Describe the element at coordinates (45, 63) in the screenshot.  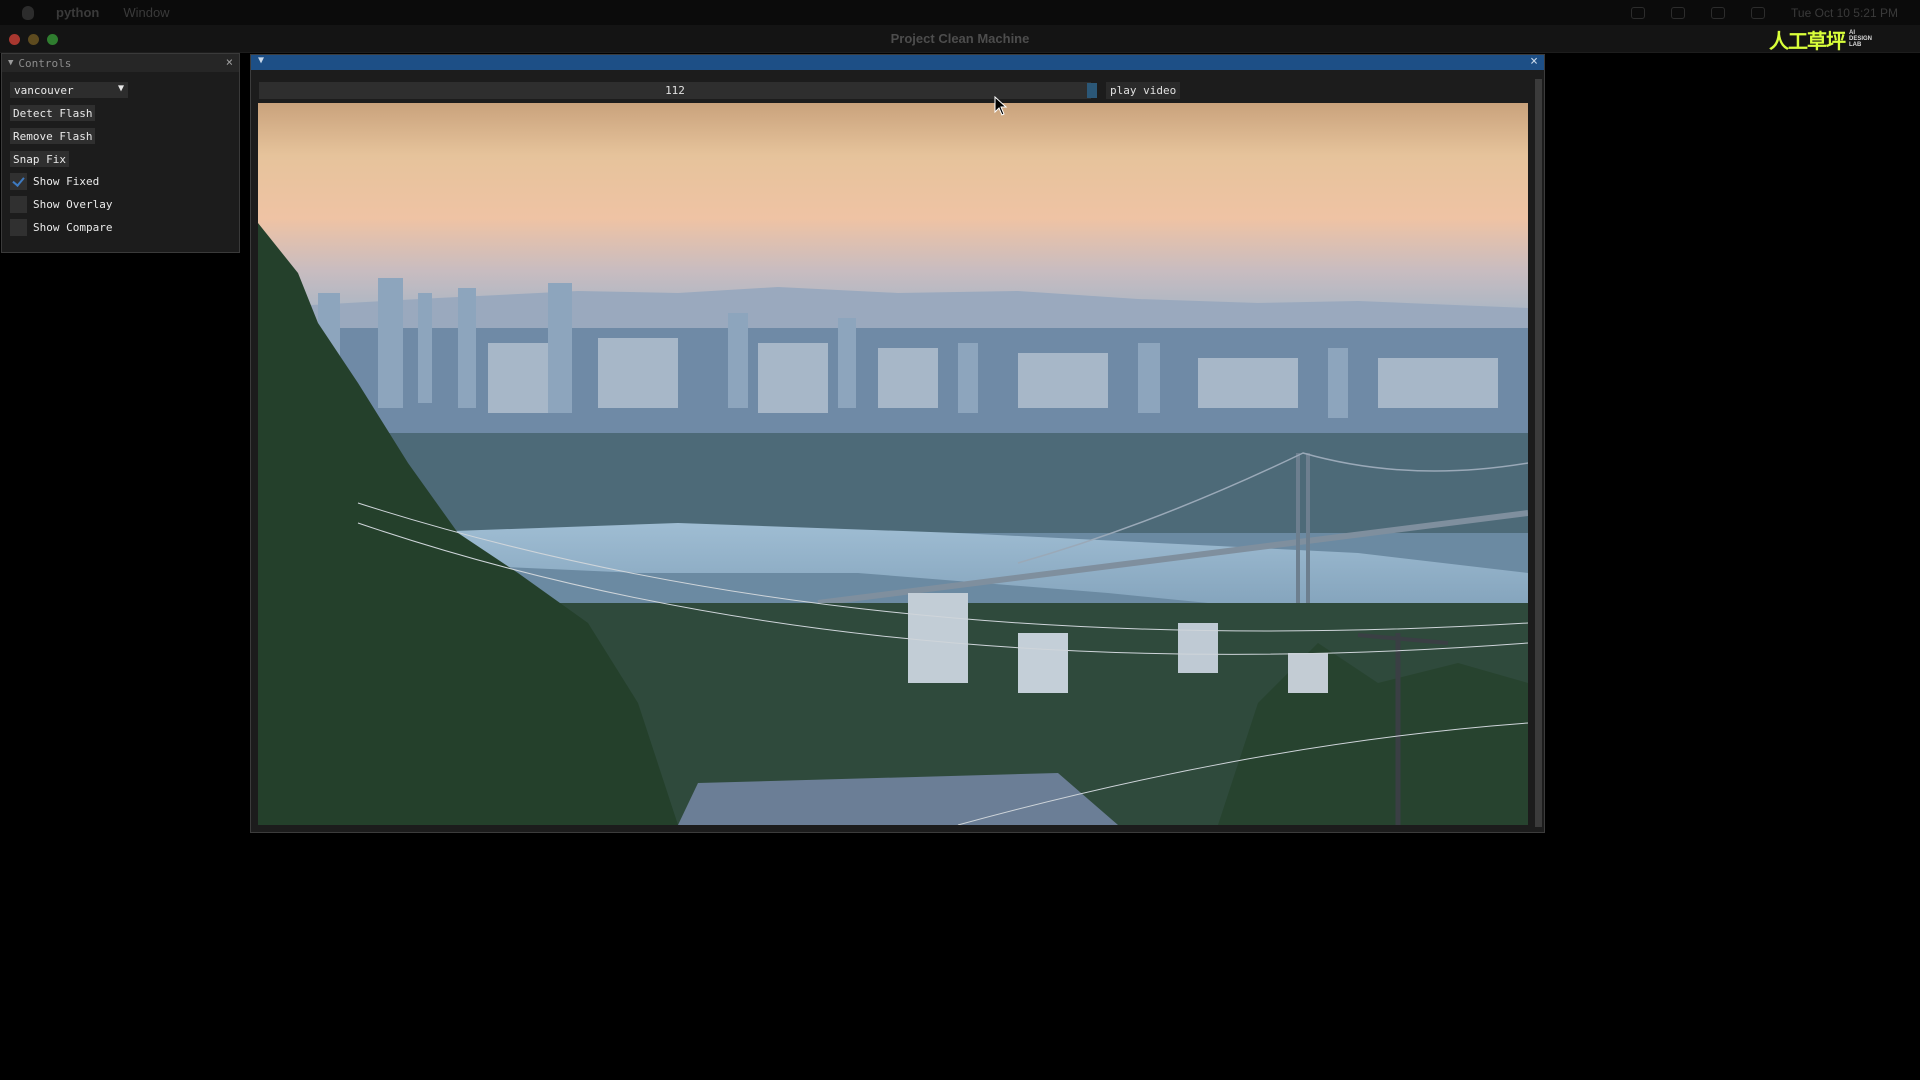
I see `controls-panel-title: Controls` at that location.